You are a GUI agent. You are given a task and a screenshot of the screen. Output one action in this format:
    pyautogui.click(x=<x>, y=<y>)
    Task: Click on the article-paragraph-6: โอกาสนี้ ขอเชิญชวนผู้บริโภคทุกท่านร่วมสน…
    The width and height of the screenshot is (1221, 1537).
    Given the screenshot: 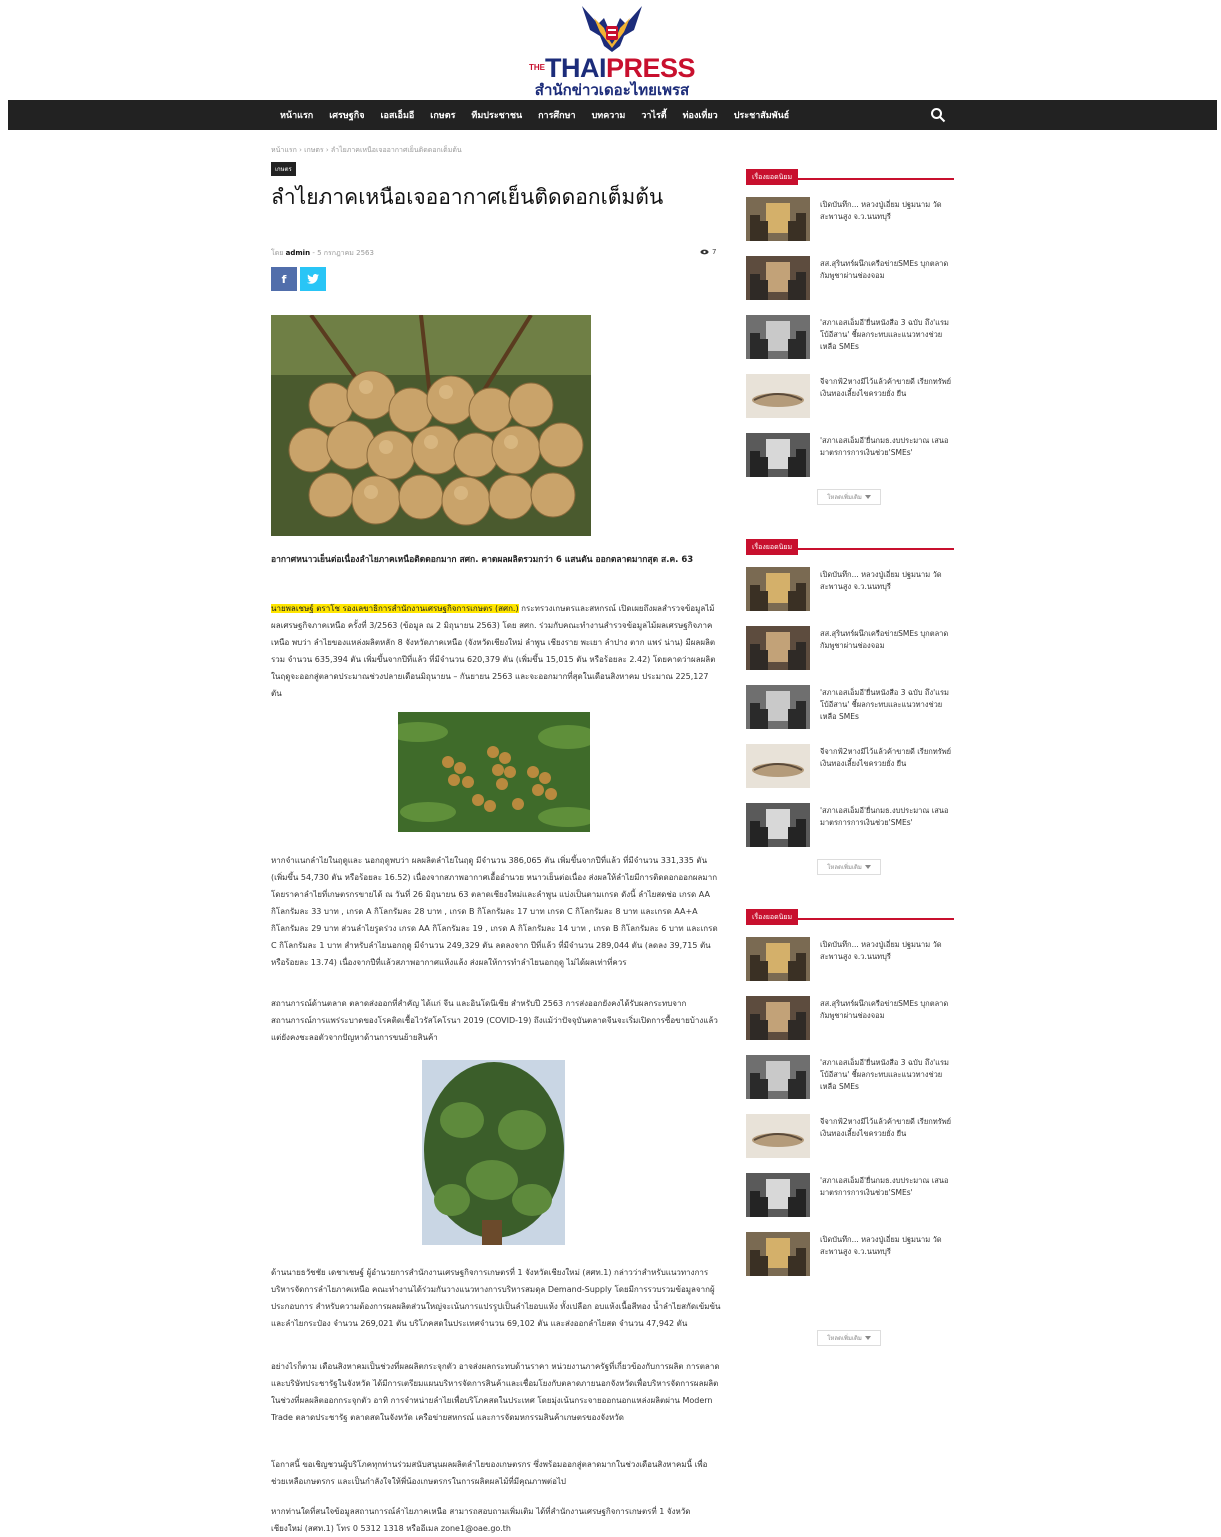 What is the action you would take?
    pyautogui.click(x=489, y=1473)
    